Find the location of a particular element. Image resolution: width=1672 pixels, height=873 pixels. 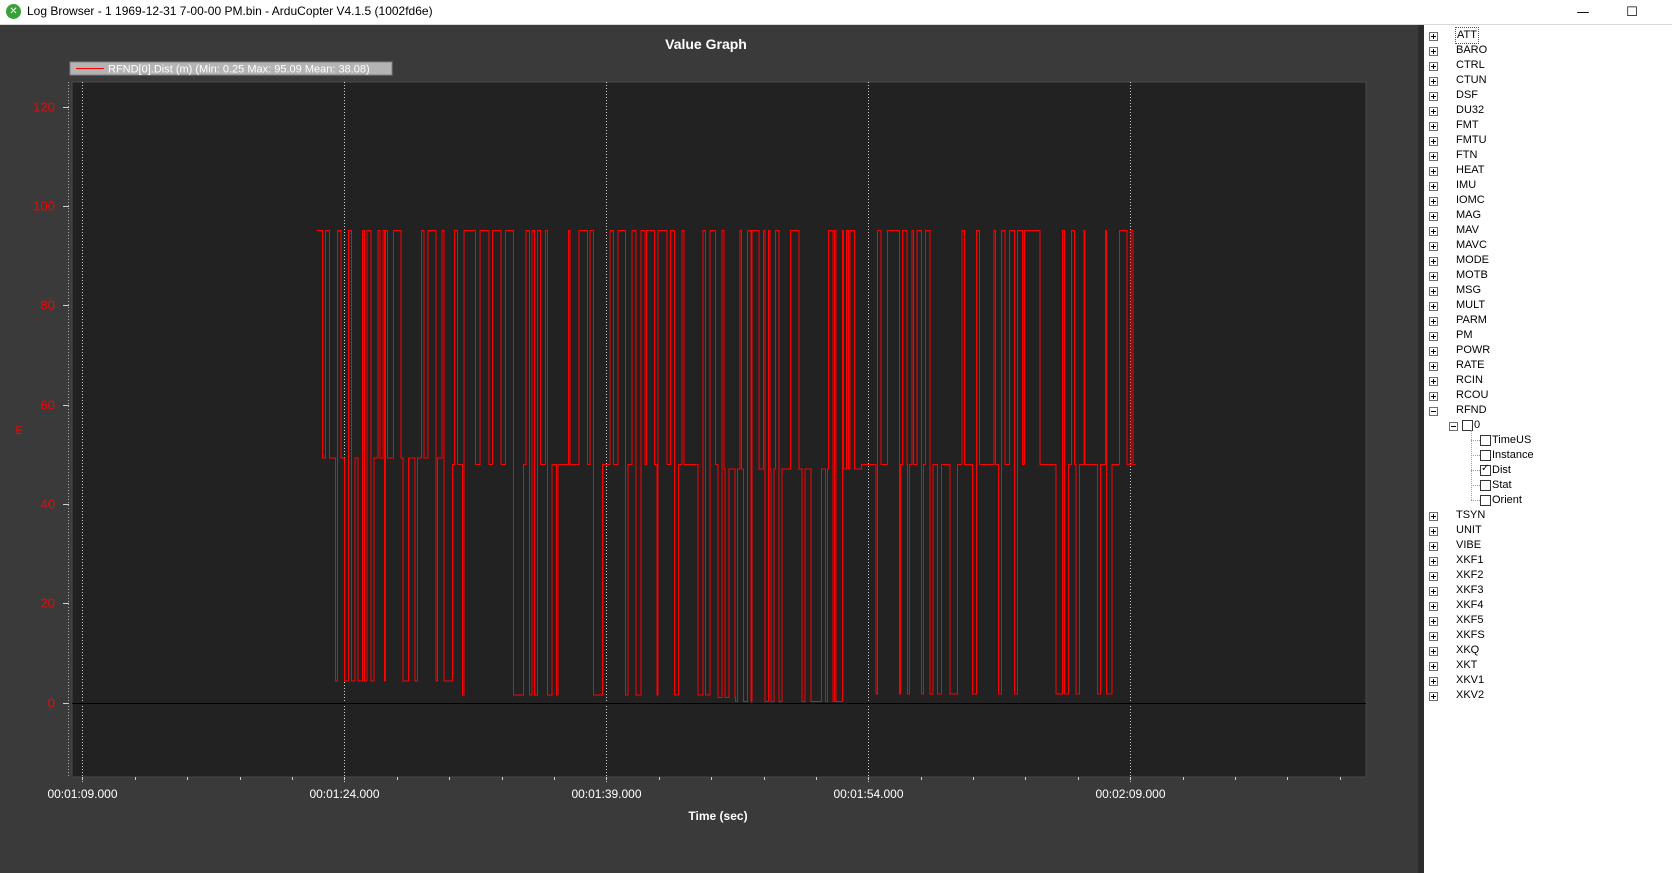

tree-item-ftn: FTN is located at coordinates (1548, 155).